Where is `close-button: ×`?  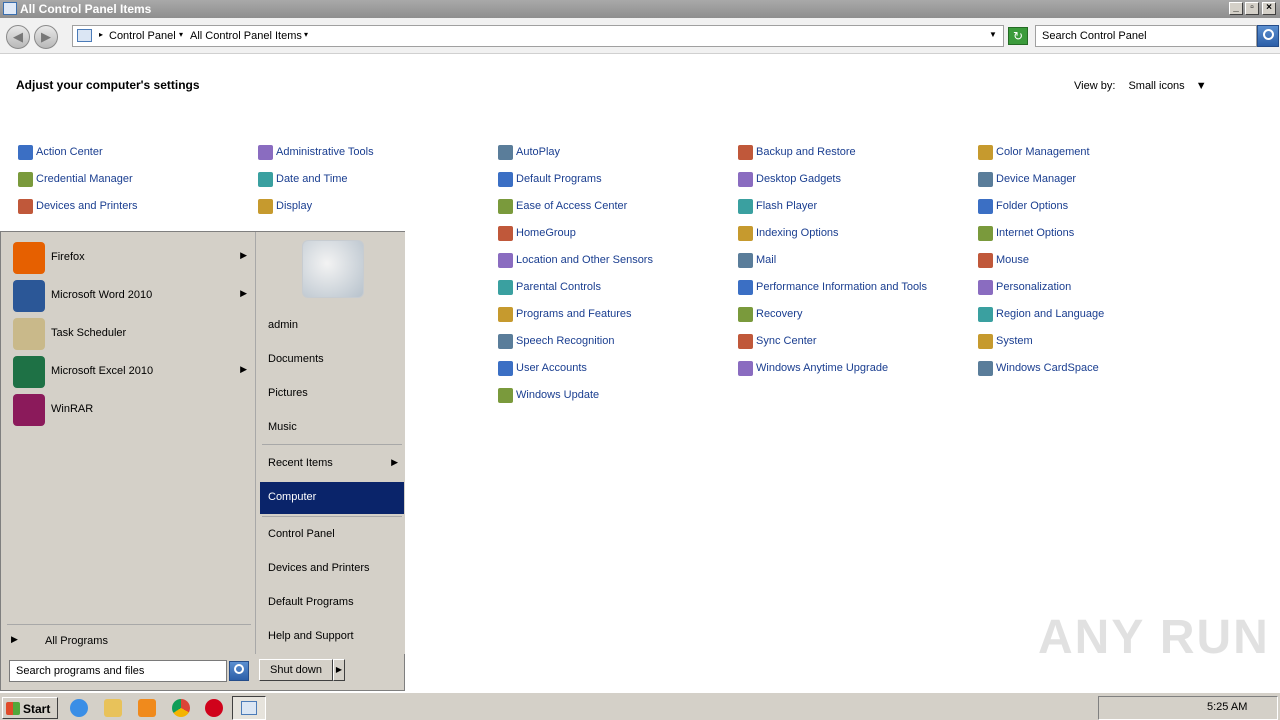 close-button: × is located at coordinates (1269, 8).